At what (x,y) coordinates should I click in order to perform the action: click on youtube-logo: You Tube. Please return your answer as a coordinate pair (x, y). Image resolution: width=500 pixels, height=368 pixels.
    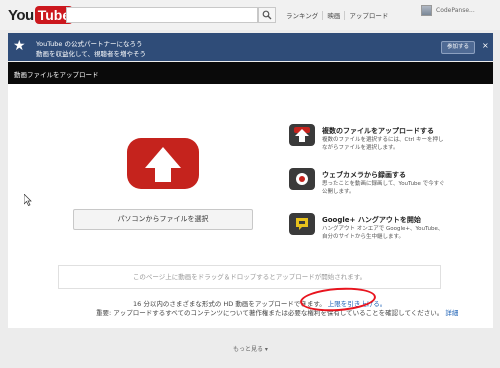
    Looking at the image, I should click on (41, 15).